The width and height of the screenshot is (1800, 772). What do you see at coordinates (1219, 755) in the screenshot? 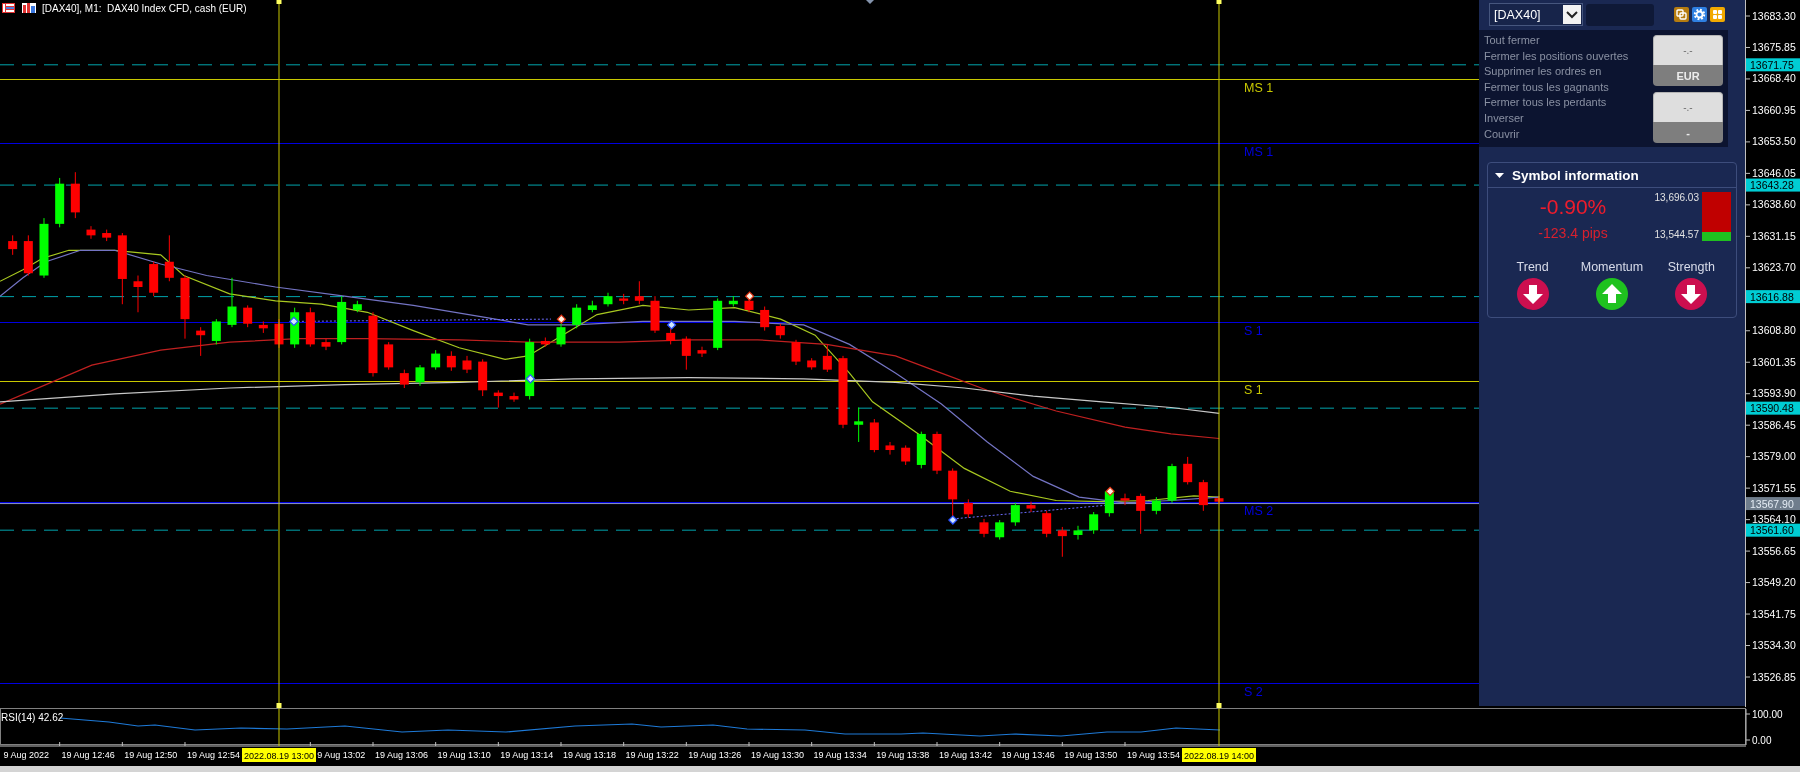
I see `time-marker-tag: 2022.08.19 14:00` at bounding box center [1219, 755].